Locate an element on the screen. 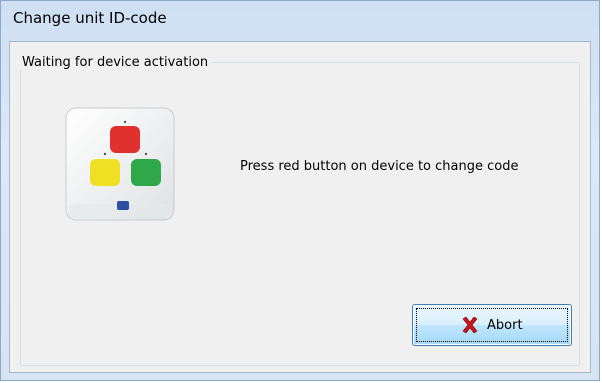 Image resolution: width=602 pixels, height=383 pixels. abort-button: Abort is located at coordinates (492, 325).